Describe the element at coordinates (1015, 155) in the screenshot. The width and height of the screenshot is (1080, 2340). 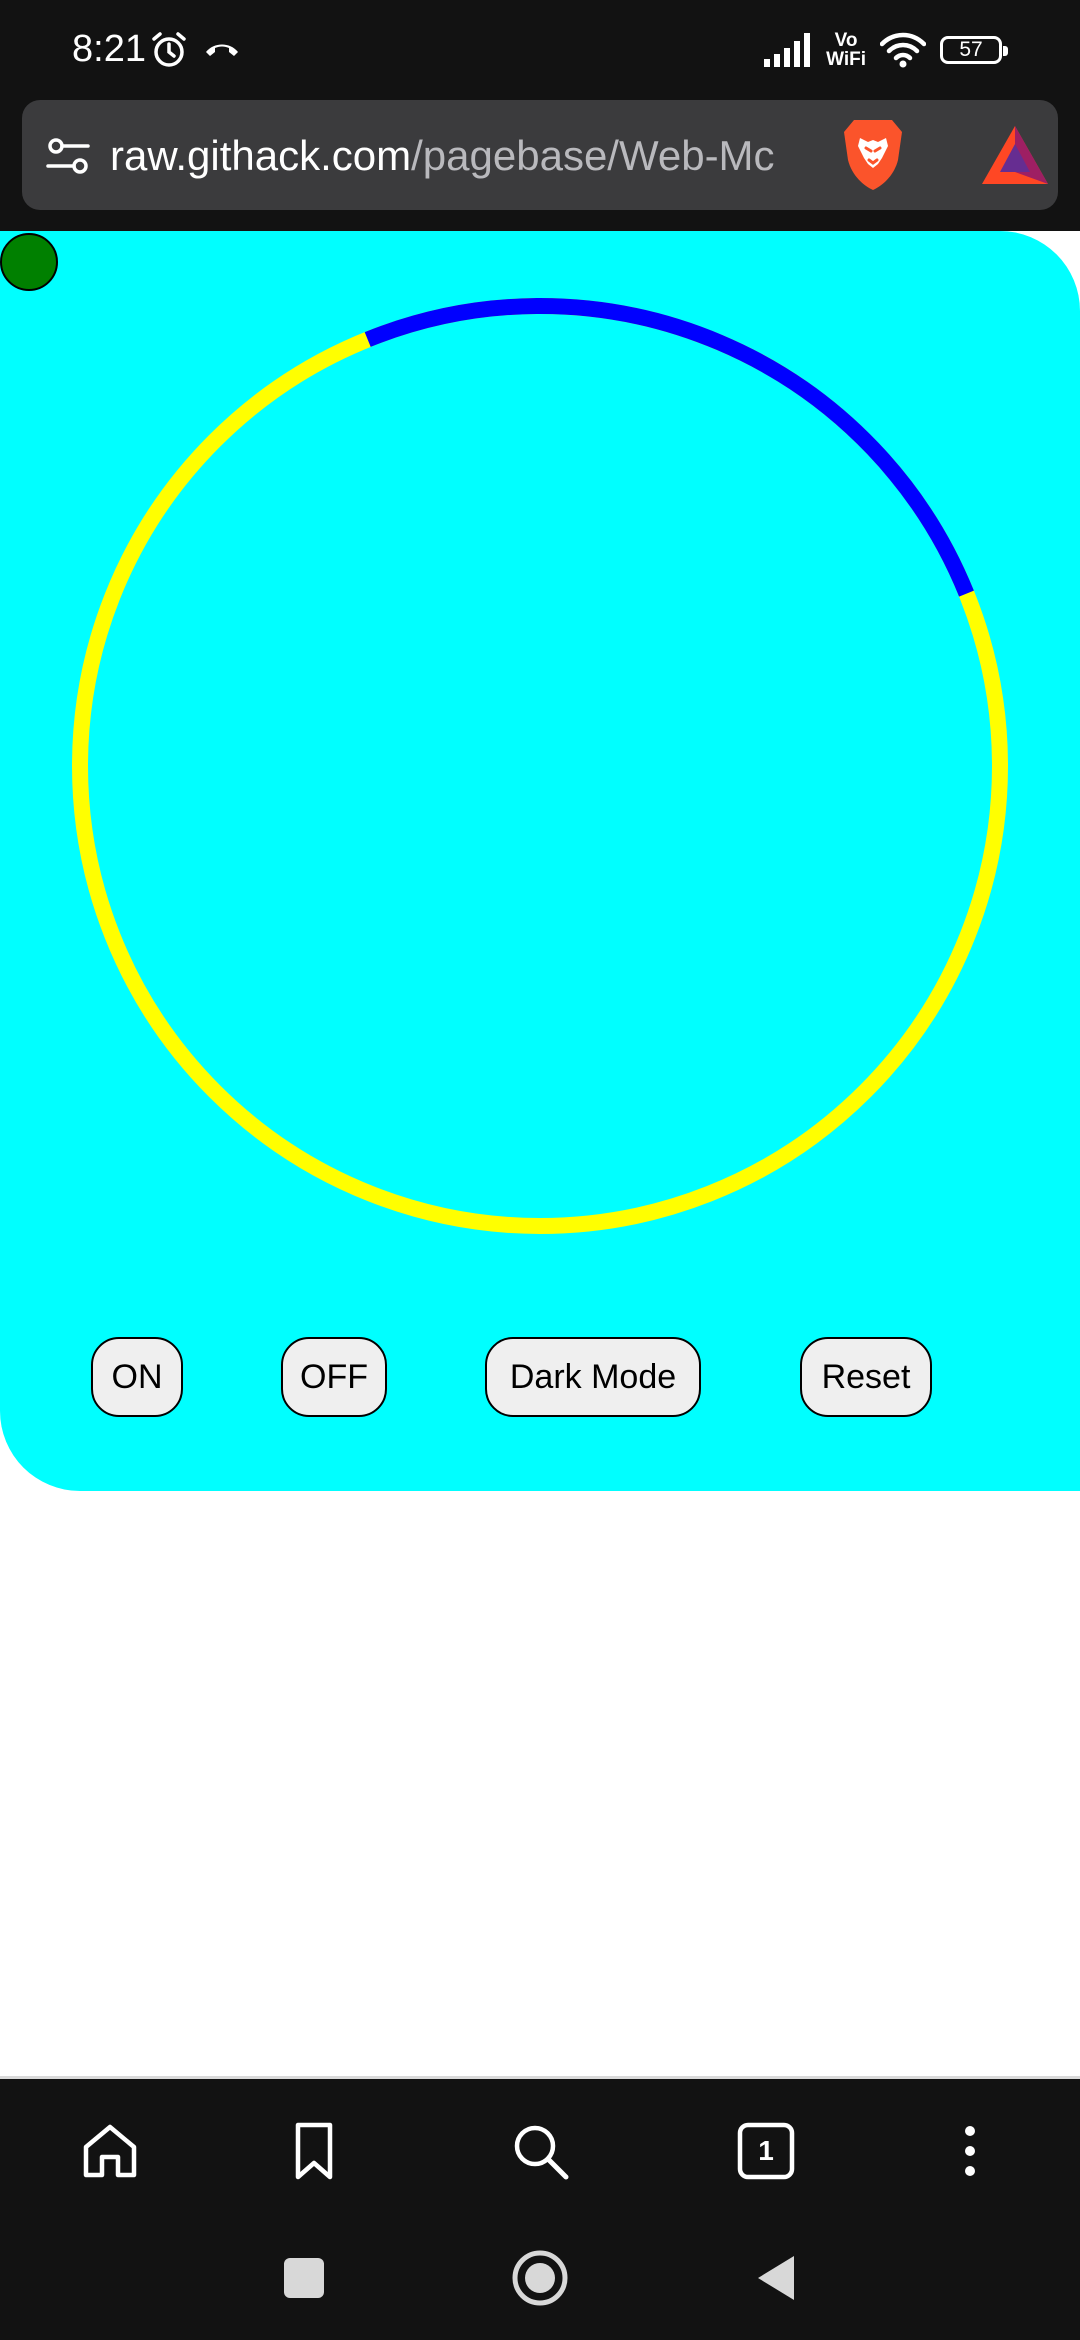
I see `brave-rewards-icon` at that location.